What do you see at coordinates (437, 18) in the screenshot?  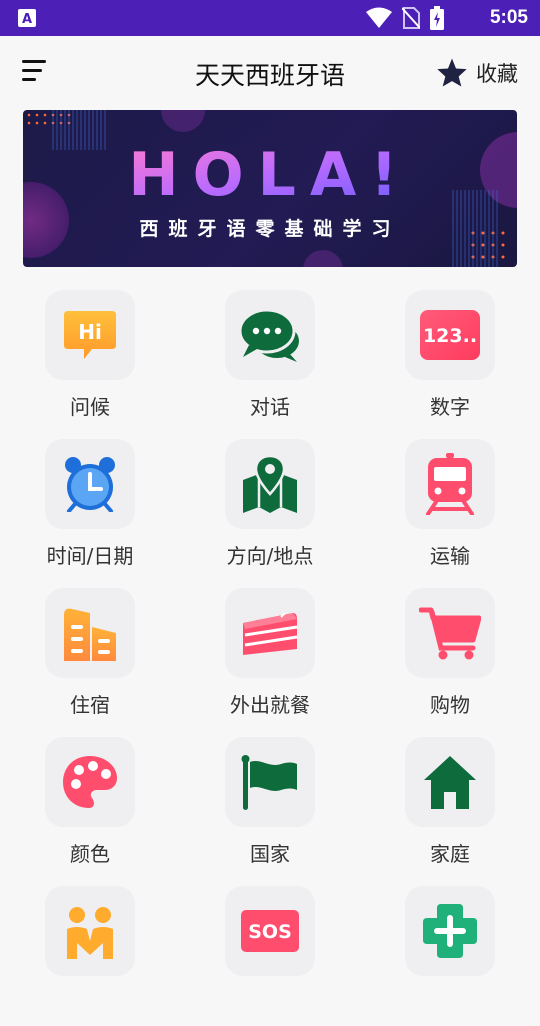 I see `battery-icon` at bounding box center [437, 18].